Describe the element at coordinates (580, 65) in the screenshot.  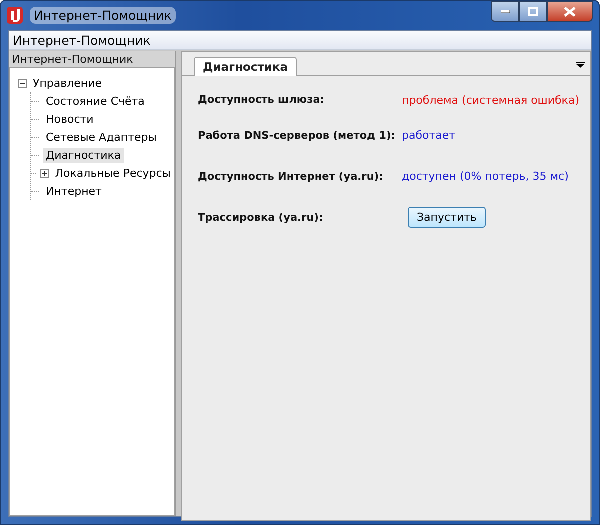
I see `dropdown-icon` at that location.